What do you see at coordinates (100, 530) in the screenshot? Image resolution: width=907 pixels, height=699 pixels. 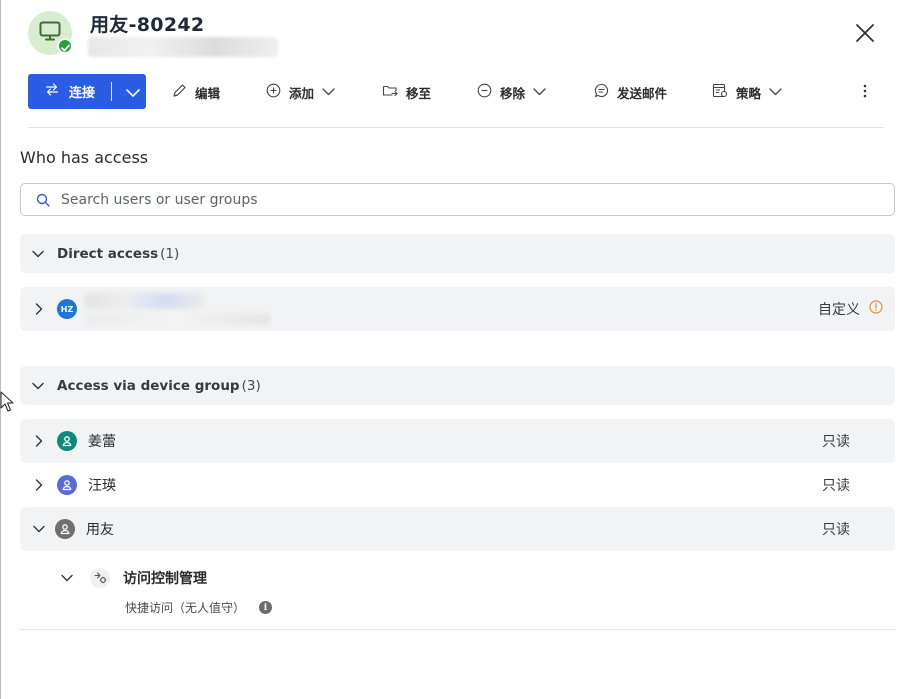 I see `user-name: 用友` at bounding box center [100, 530].